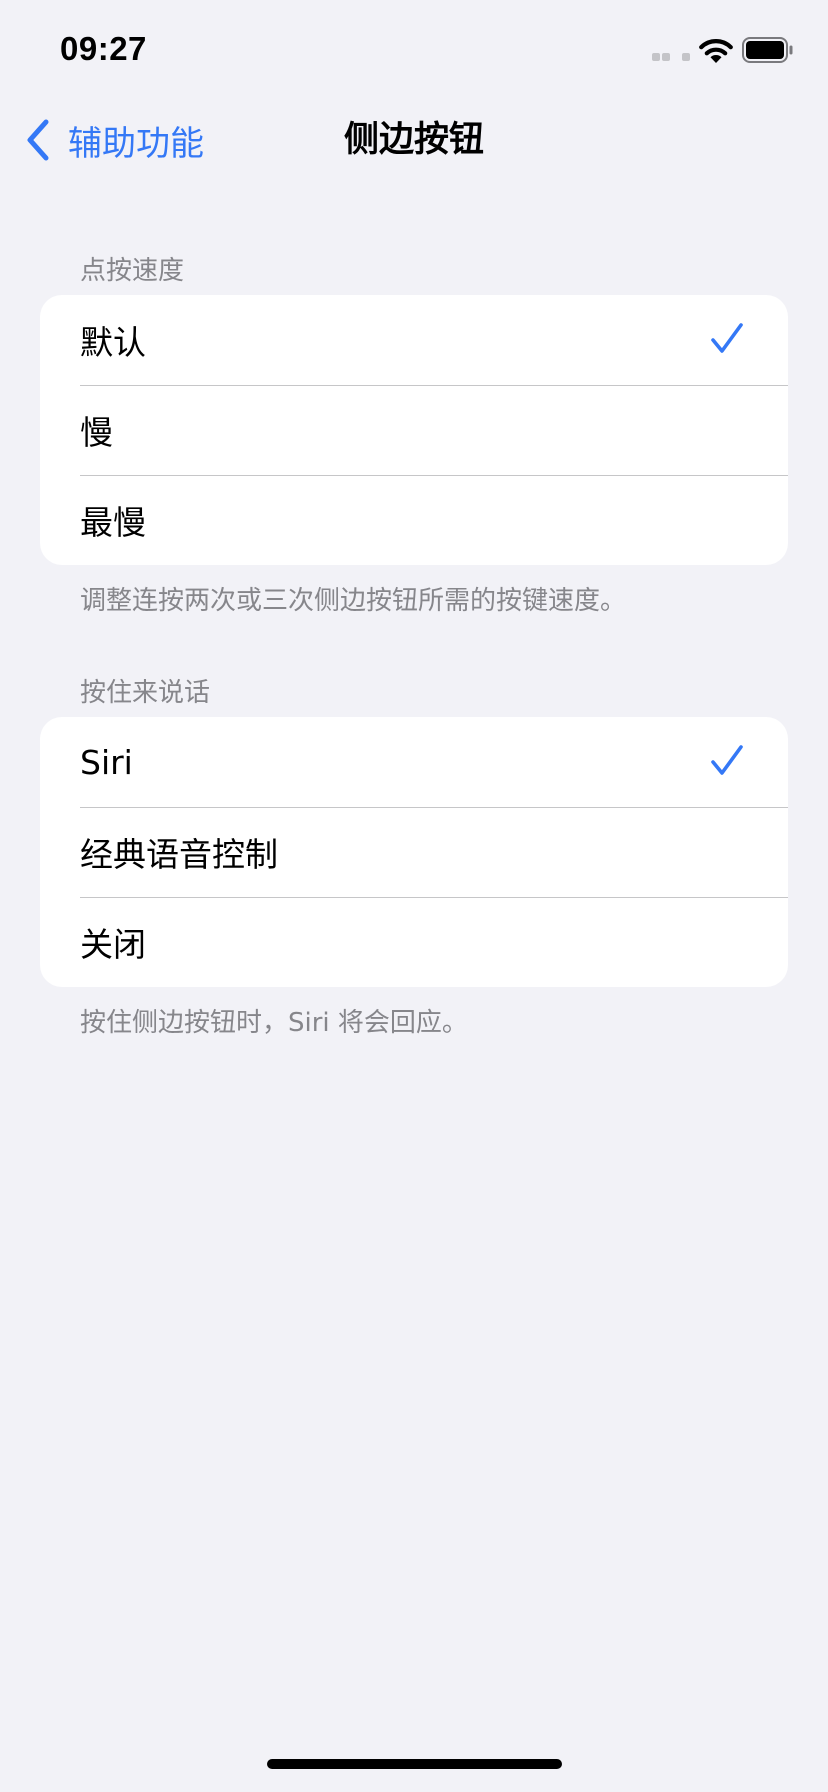 This screenshot has width=828, height=1792. I want to click on section-header-tap-speed: 点按速度, so click(132, 271).